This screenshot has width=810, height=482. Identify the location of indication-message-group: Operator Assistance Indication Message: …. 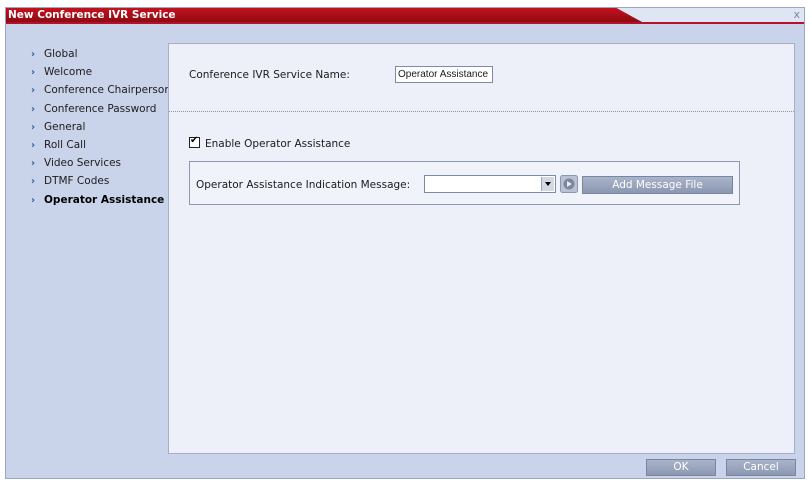
(464, 183).